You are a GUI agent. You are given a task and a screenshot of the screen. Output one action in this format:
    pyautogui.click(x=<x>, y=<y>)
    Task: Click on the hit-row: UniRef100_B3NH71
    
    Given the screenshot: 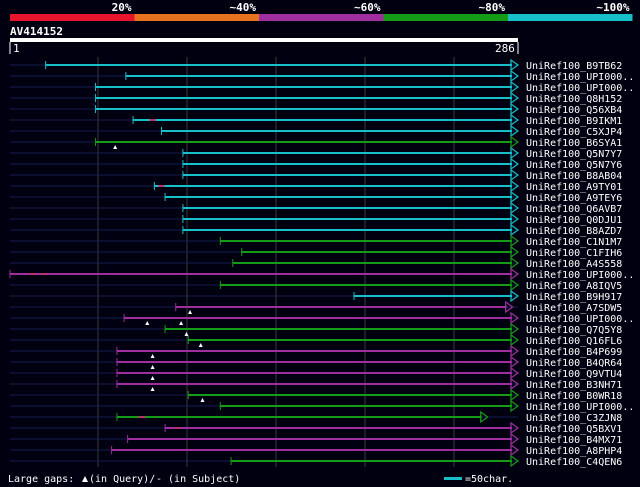 What is the action you would take?
    pyautogui.click(x=316, y=384)
    